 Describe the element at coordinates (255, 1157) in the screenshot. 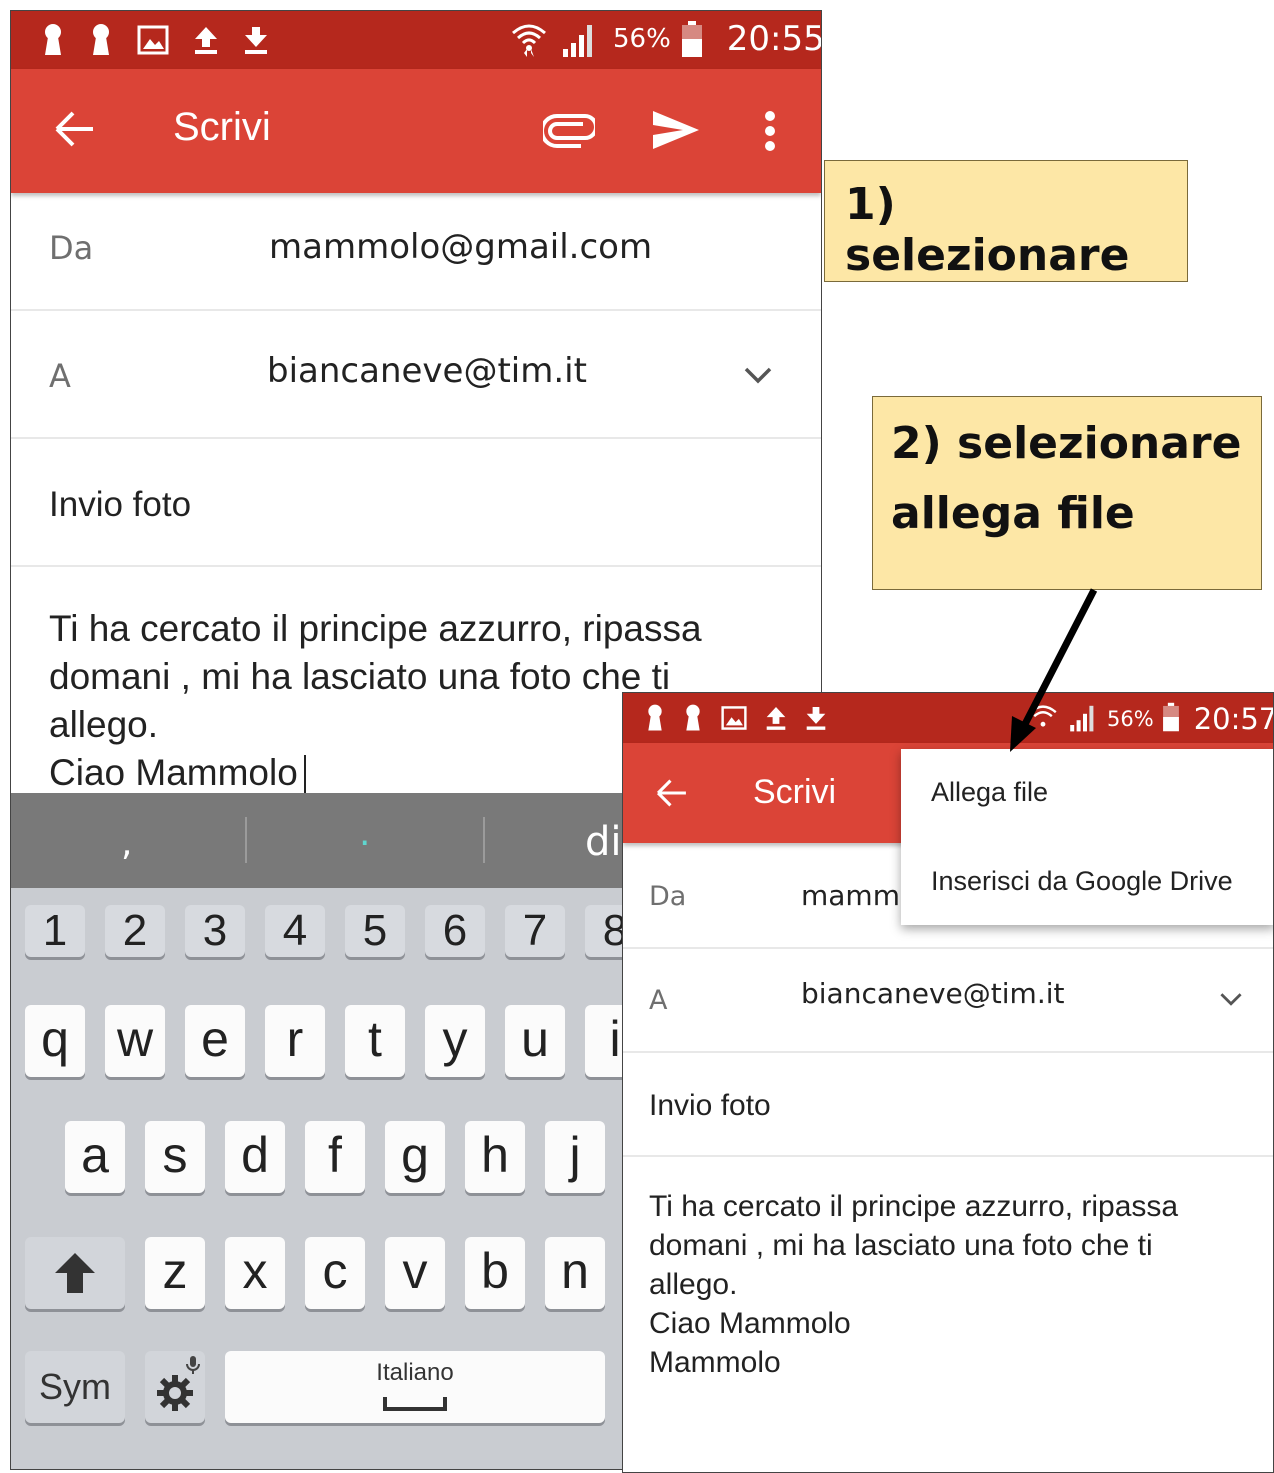

I see `key-d: d` at that location.